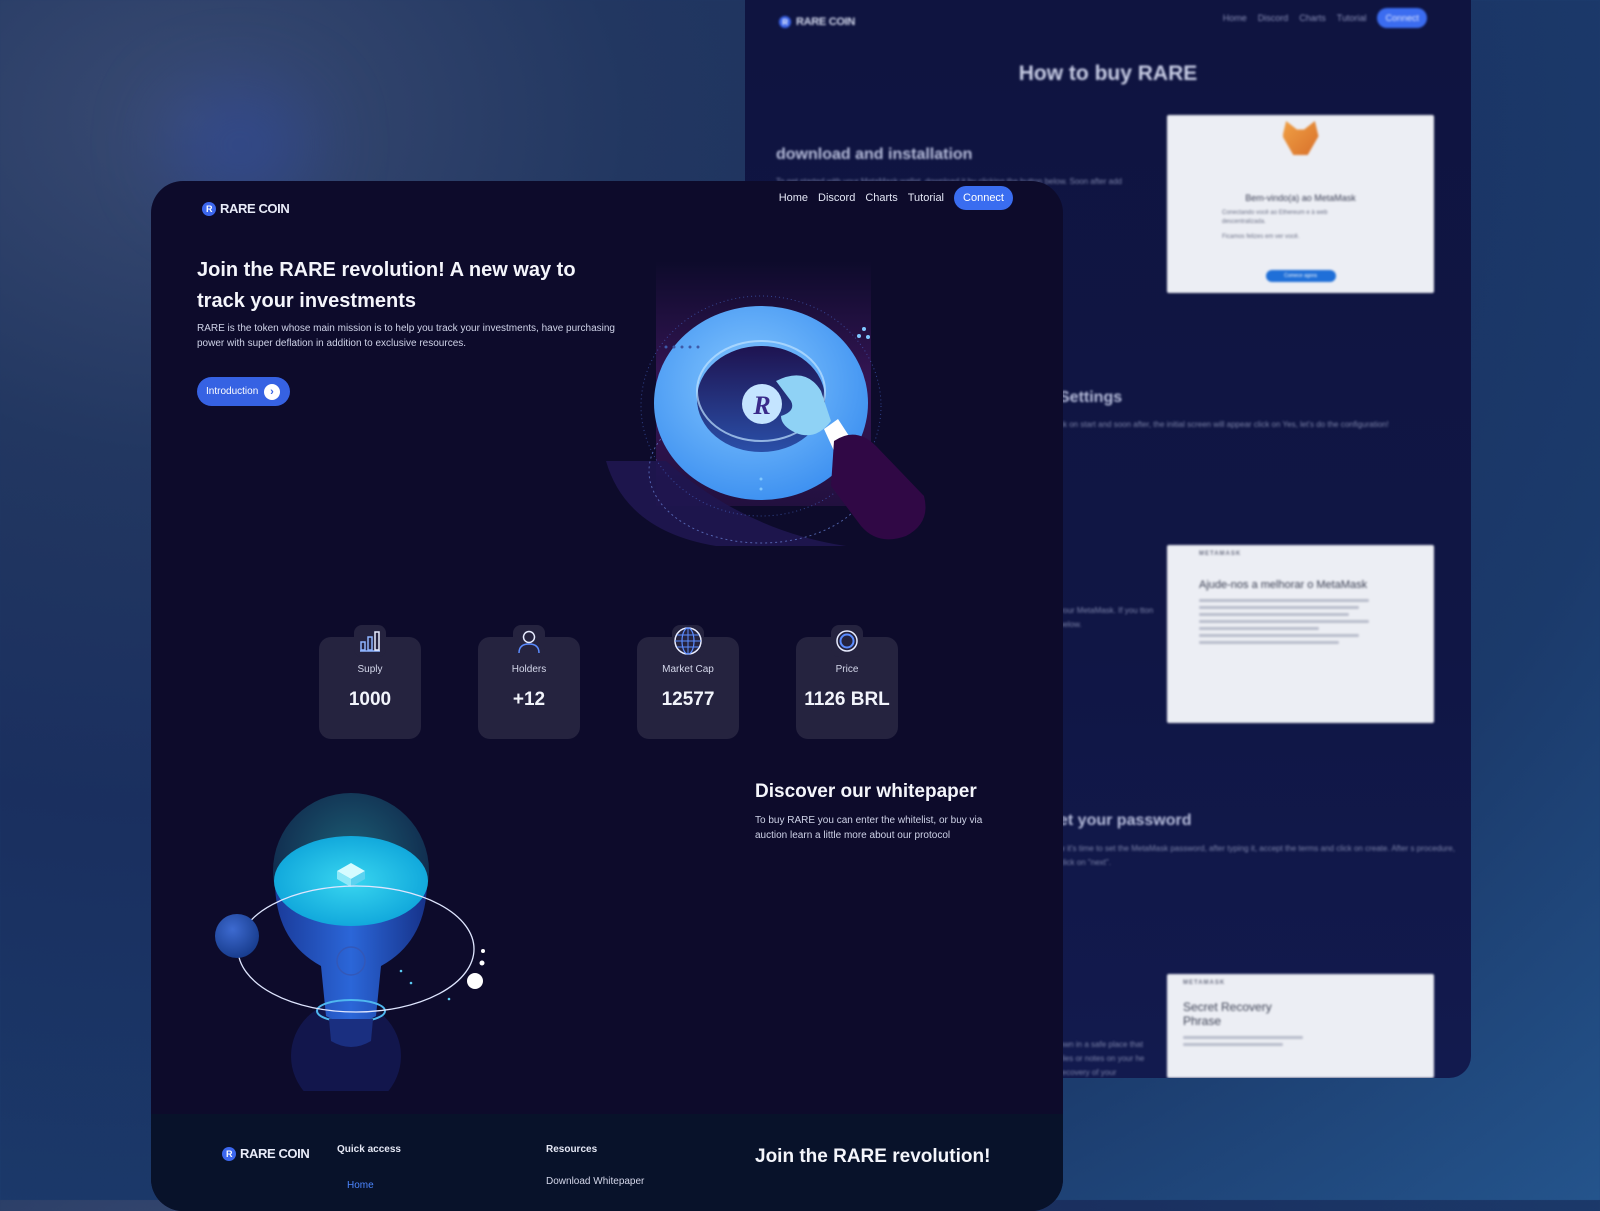 This screenshot has height=1211, width=1600. What do you see at coordinates (847, 699) in the screenshot?
I see `stat-value: 1126 BRL` at bounding box center [847, 699].